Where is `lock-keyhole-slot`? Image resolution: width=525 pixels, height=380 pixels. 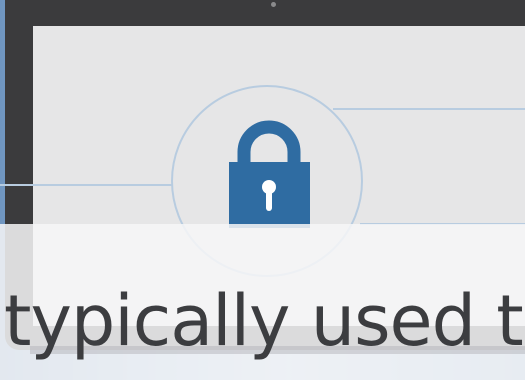 lock-keyhole-slot is located at coordinates (269, 200).